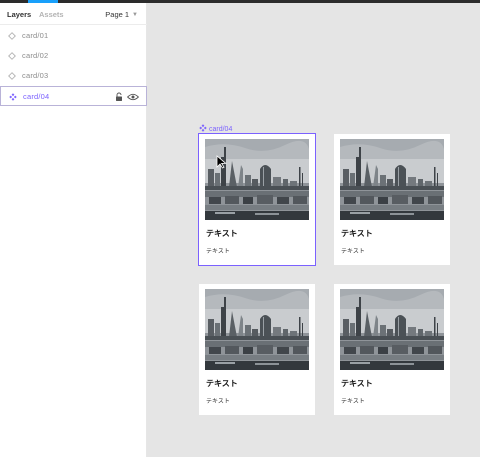  Describe the element at coordinates (19, 14) in the screenshot. I see `tab-layers: Layers` at that location.